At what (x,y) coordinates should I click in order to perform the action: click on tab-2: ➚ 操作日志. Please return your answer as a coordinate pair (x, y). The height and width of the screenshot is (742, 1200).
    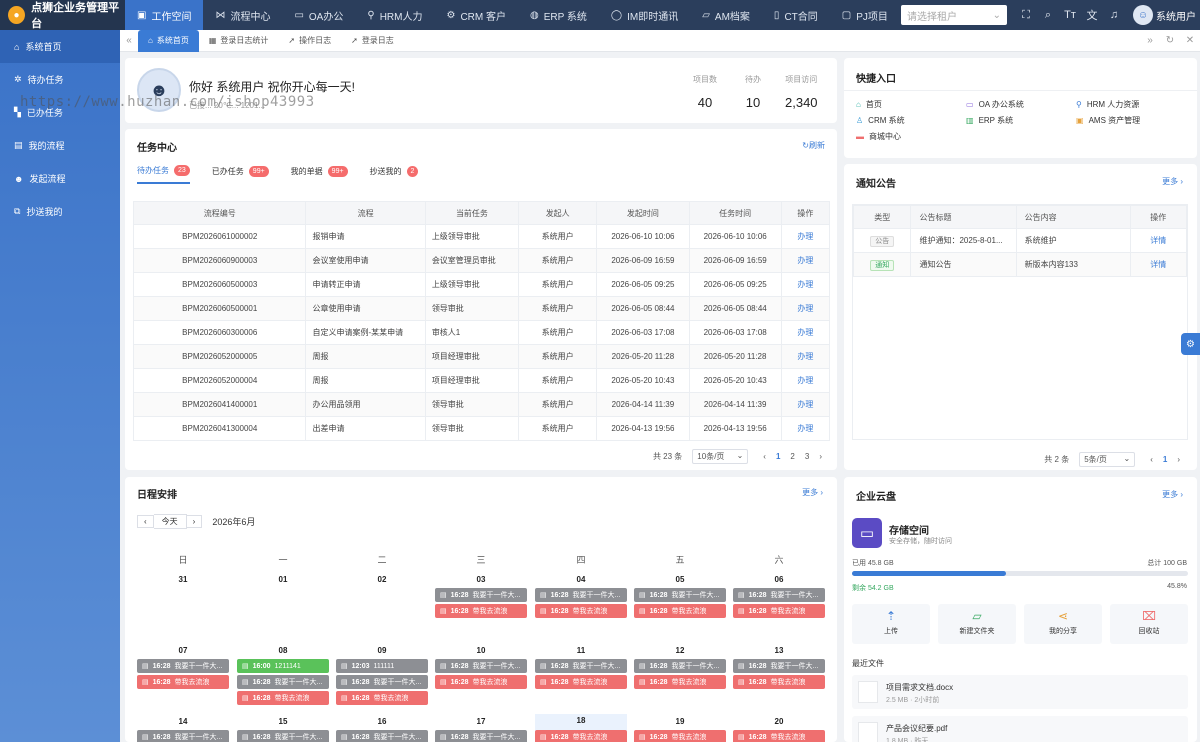
    Looking at the image, I should click on (309, 41).